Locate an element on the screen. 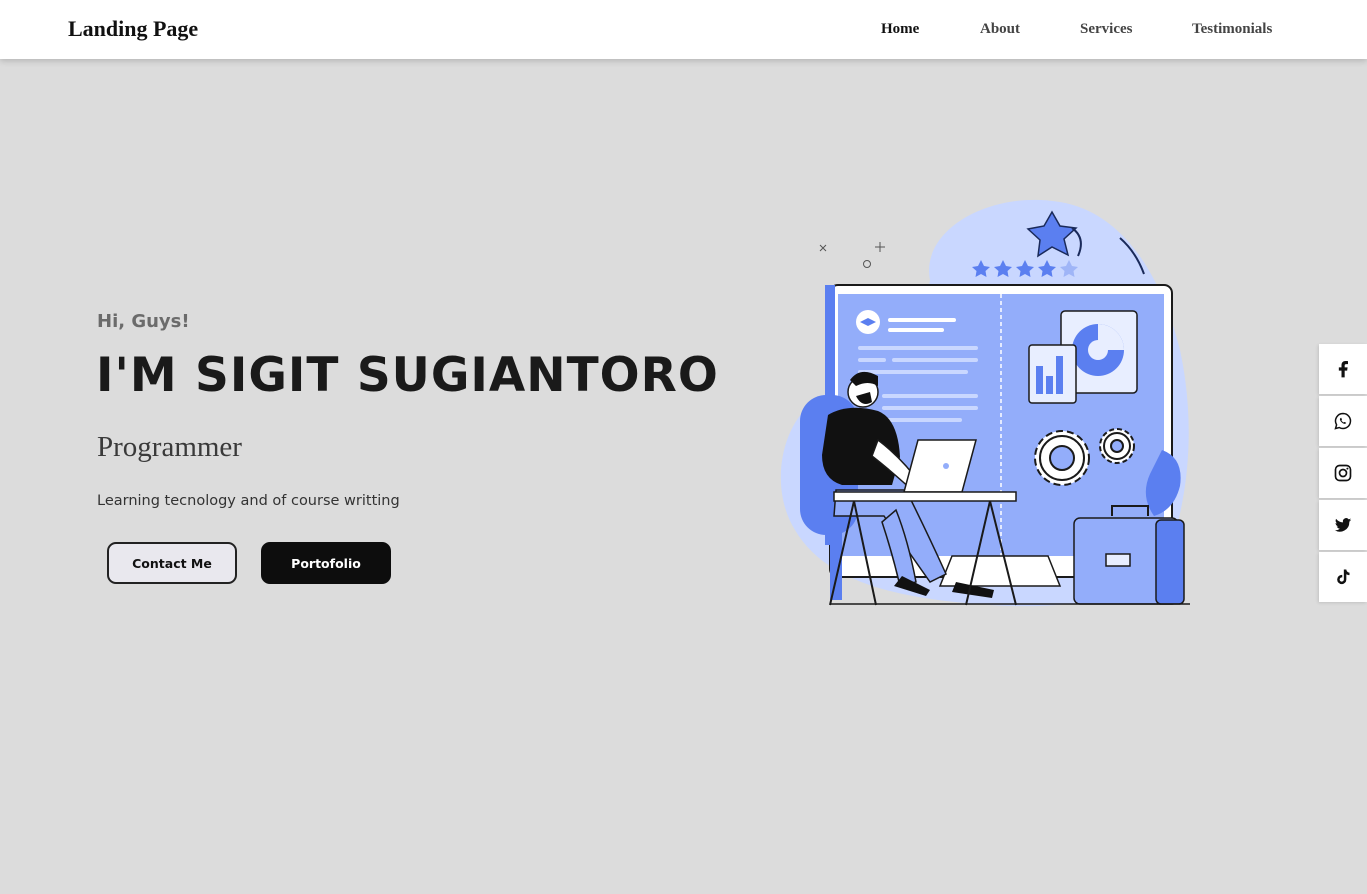  whatsapp-link is located at coordinates (1343, 421).